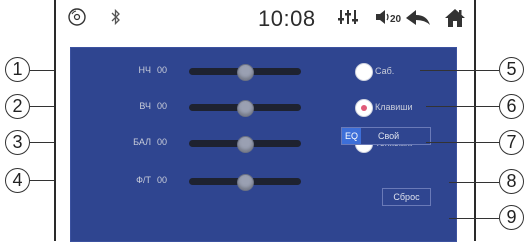 Image resolution: width=529 pixels, height=242 pixels. I want to click on eq-preset-selector: EQ Свой, so click(386, 136).